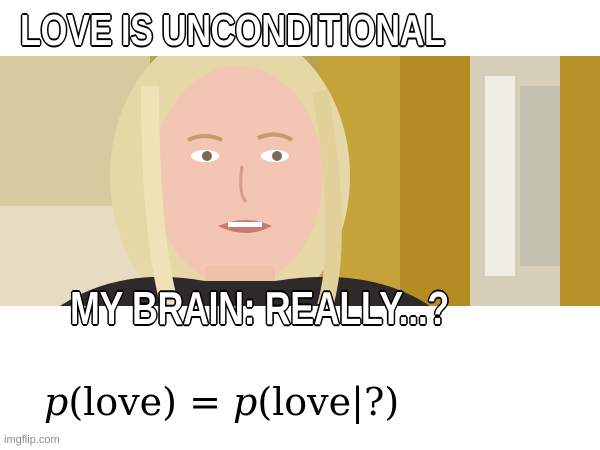 The height and width of the screenshot is (450, 600). I want to click on formula-right-close: ), so click(392, 402).